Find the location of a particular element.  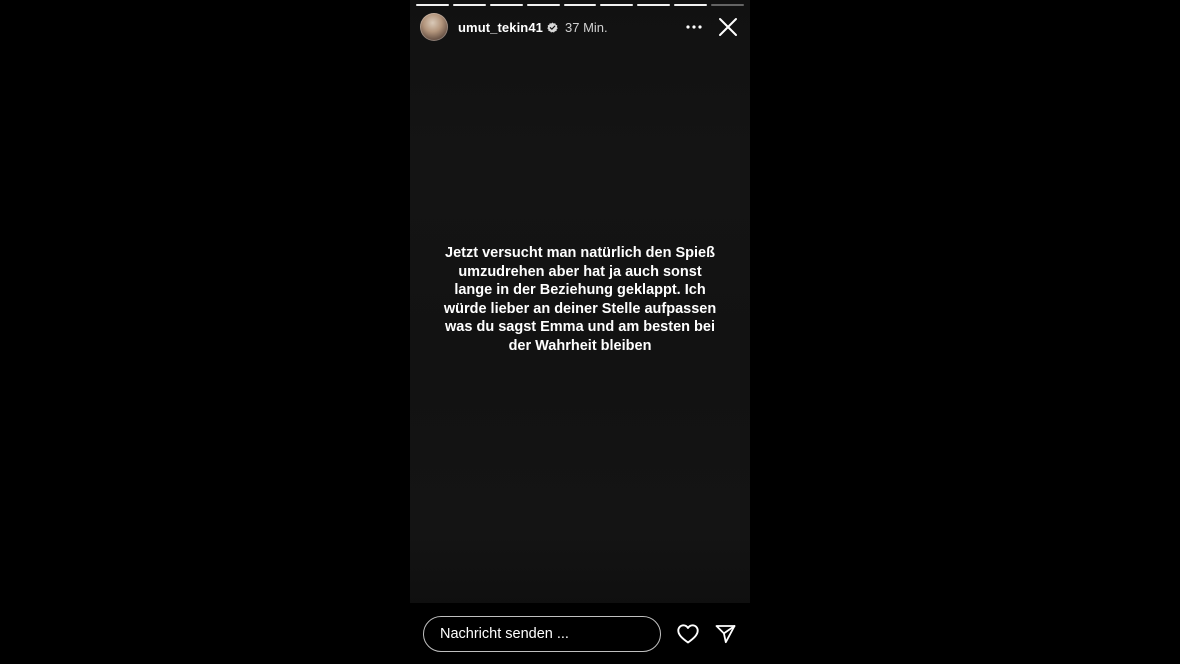

verified-badge-icon is located at coordinates (552, 27).